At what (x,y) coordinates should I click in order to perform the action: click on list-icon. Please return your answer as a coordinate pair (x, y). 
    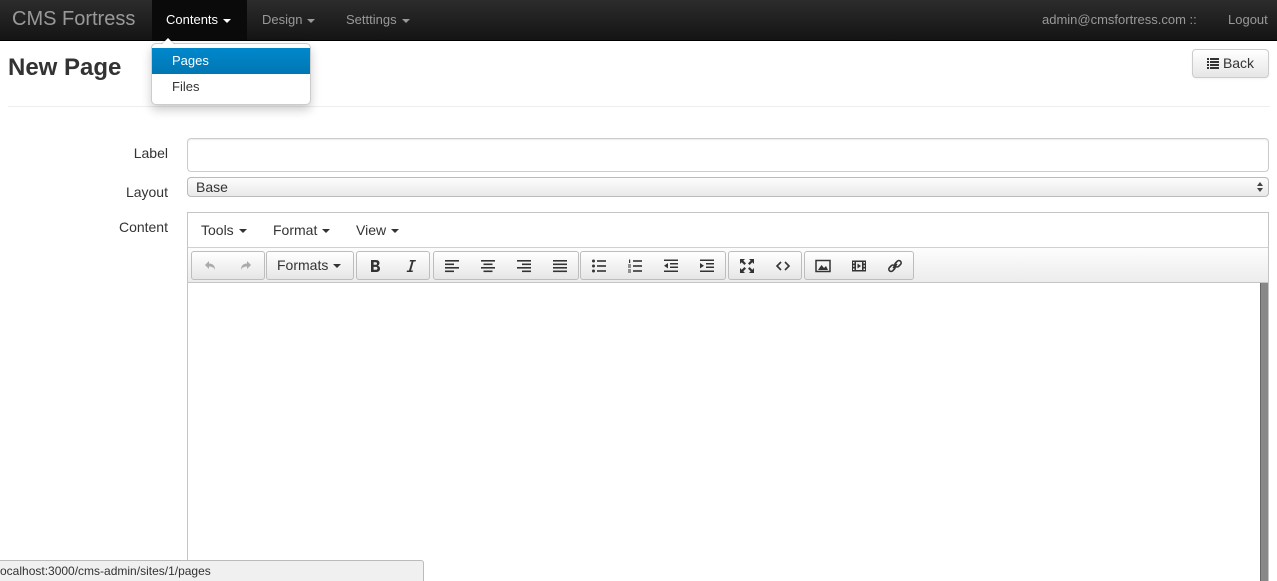
    Looking at the image, I should click on (1212, 63).